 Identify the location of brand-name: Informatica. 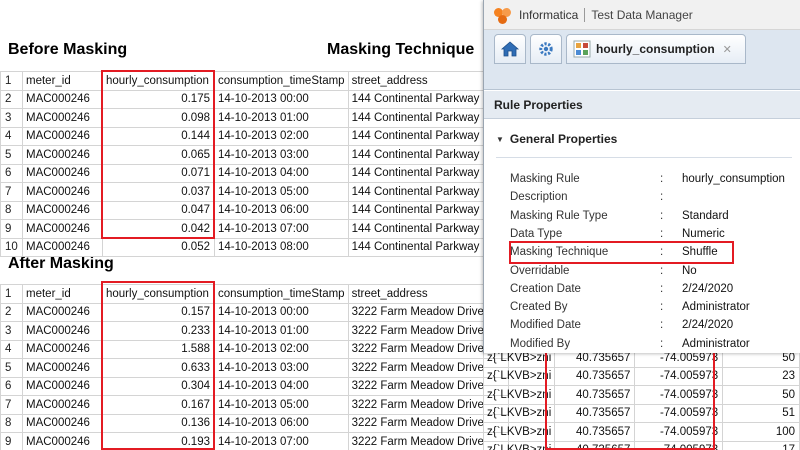
(549, 14).